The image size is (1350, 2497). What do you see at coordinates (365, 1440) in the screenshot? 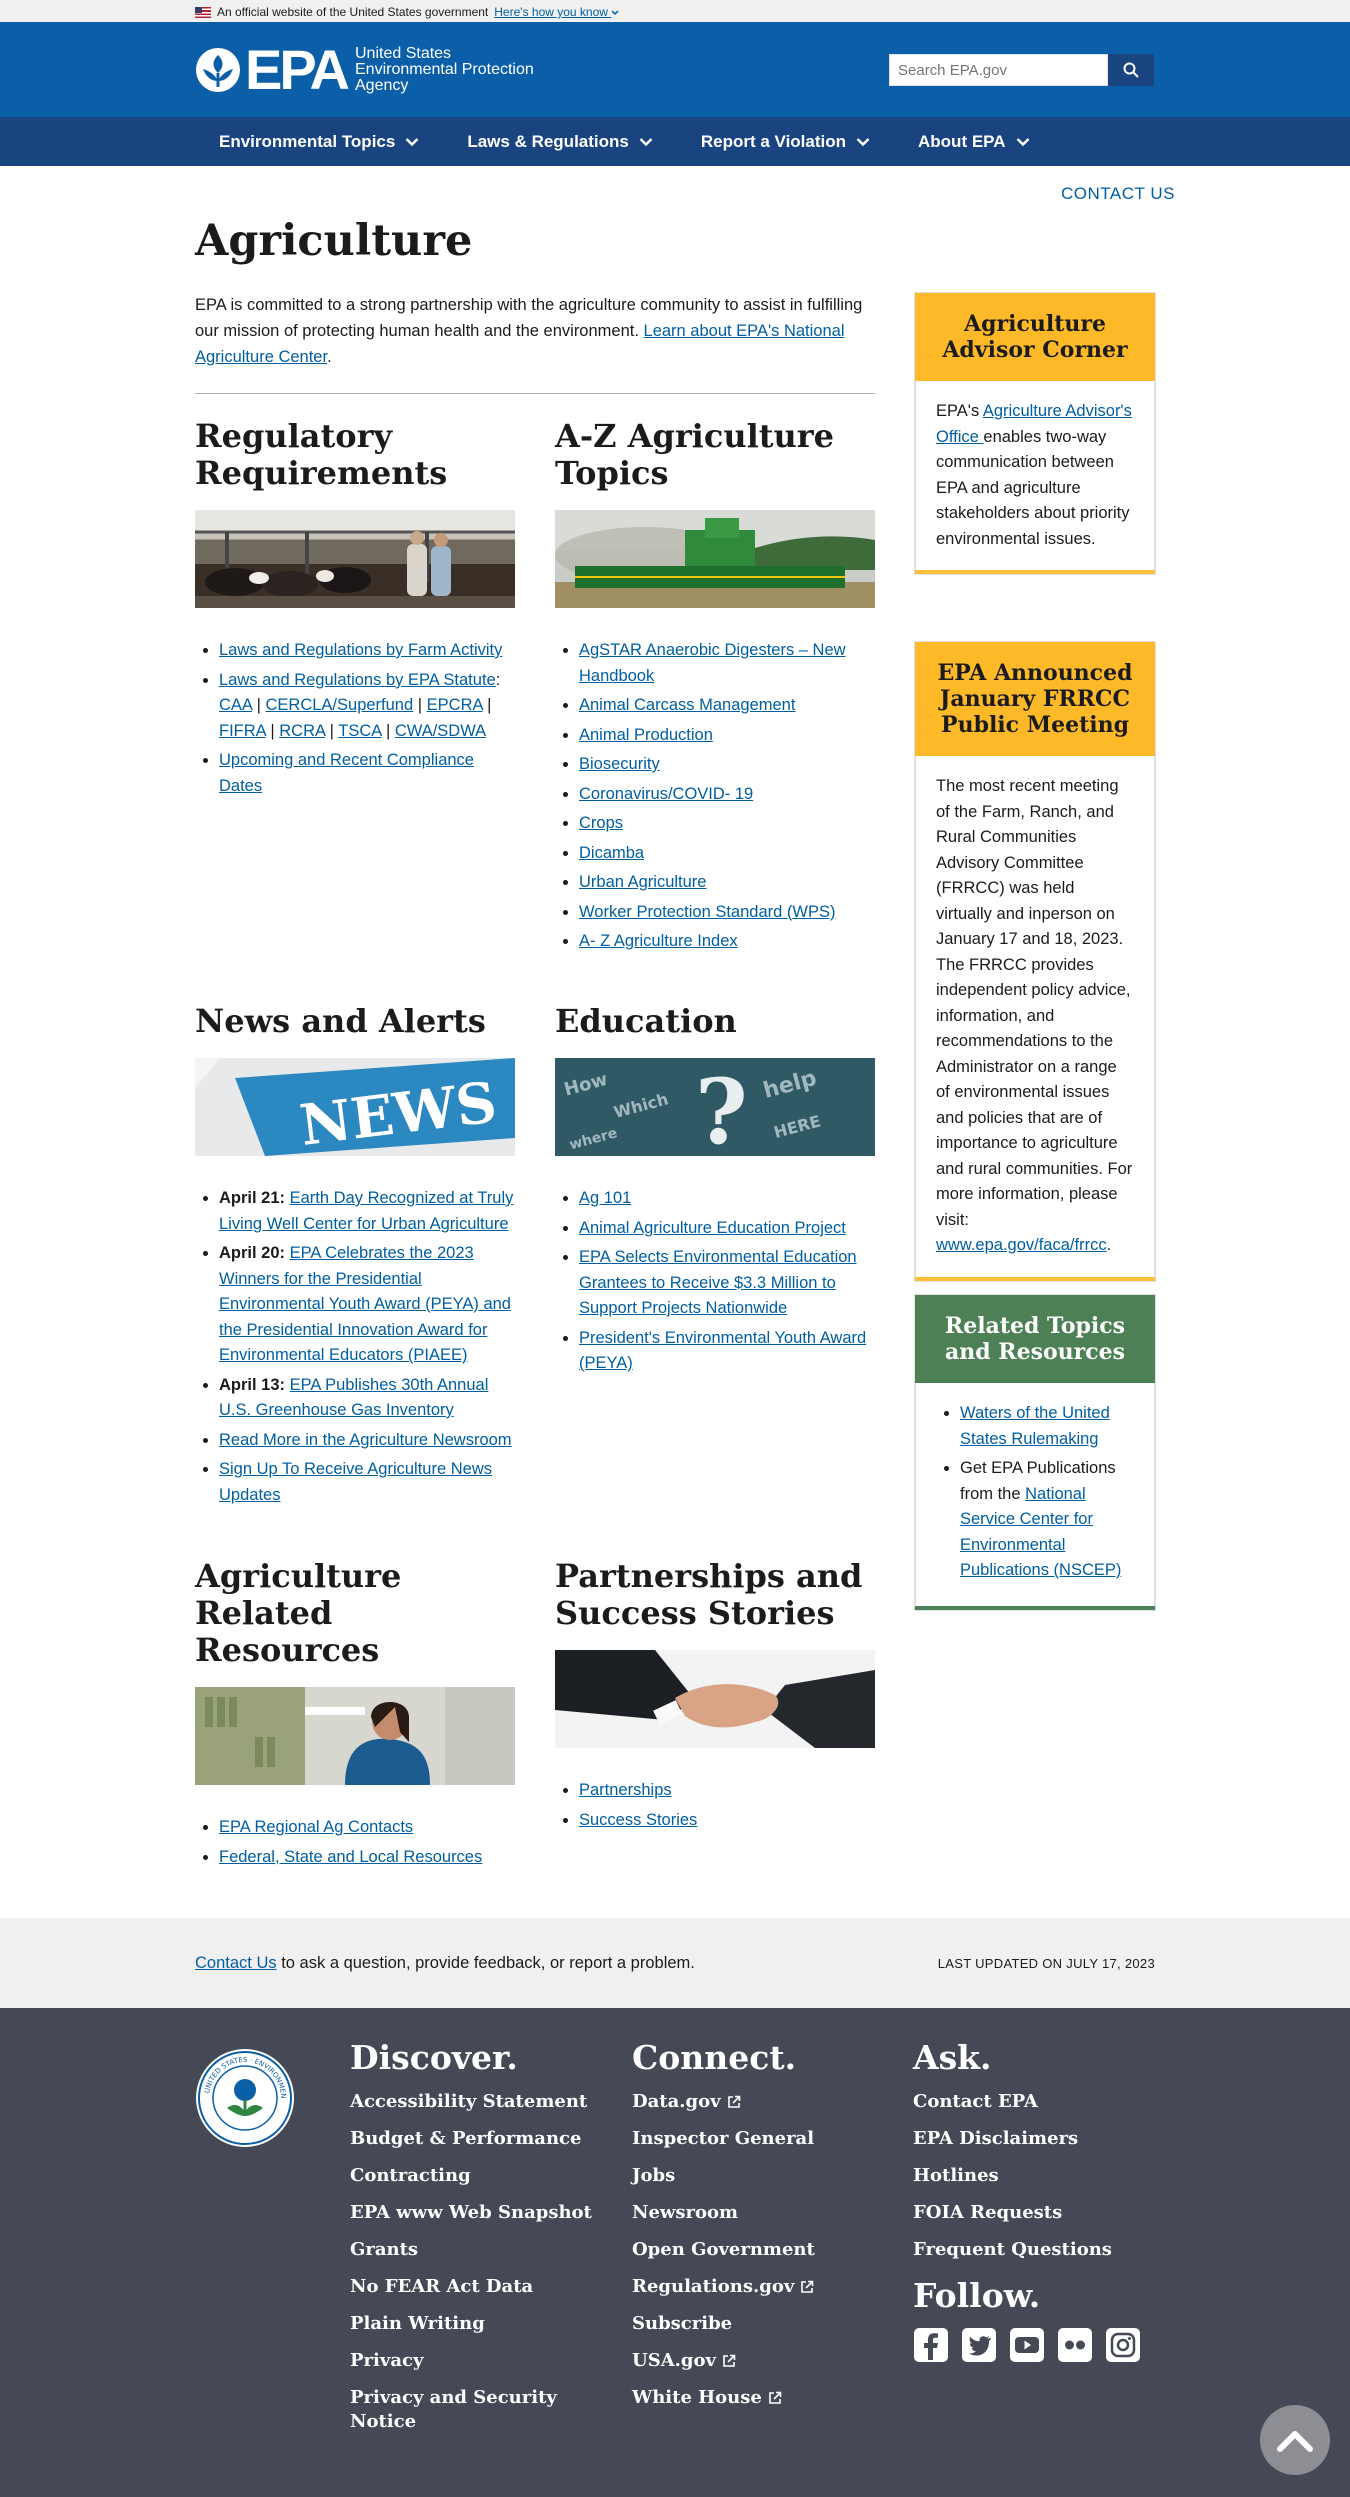
I see `newsroom-link: Read More in the Agriculture Newsroom` at bounding box center [365, 1440].